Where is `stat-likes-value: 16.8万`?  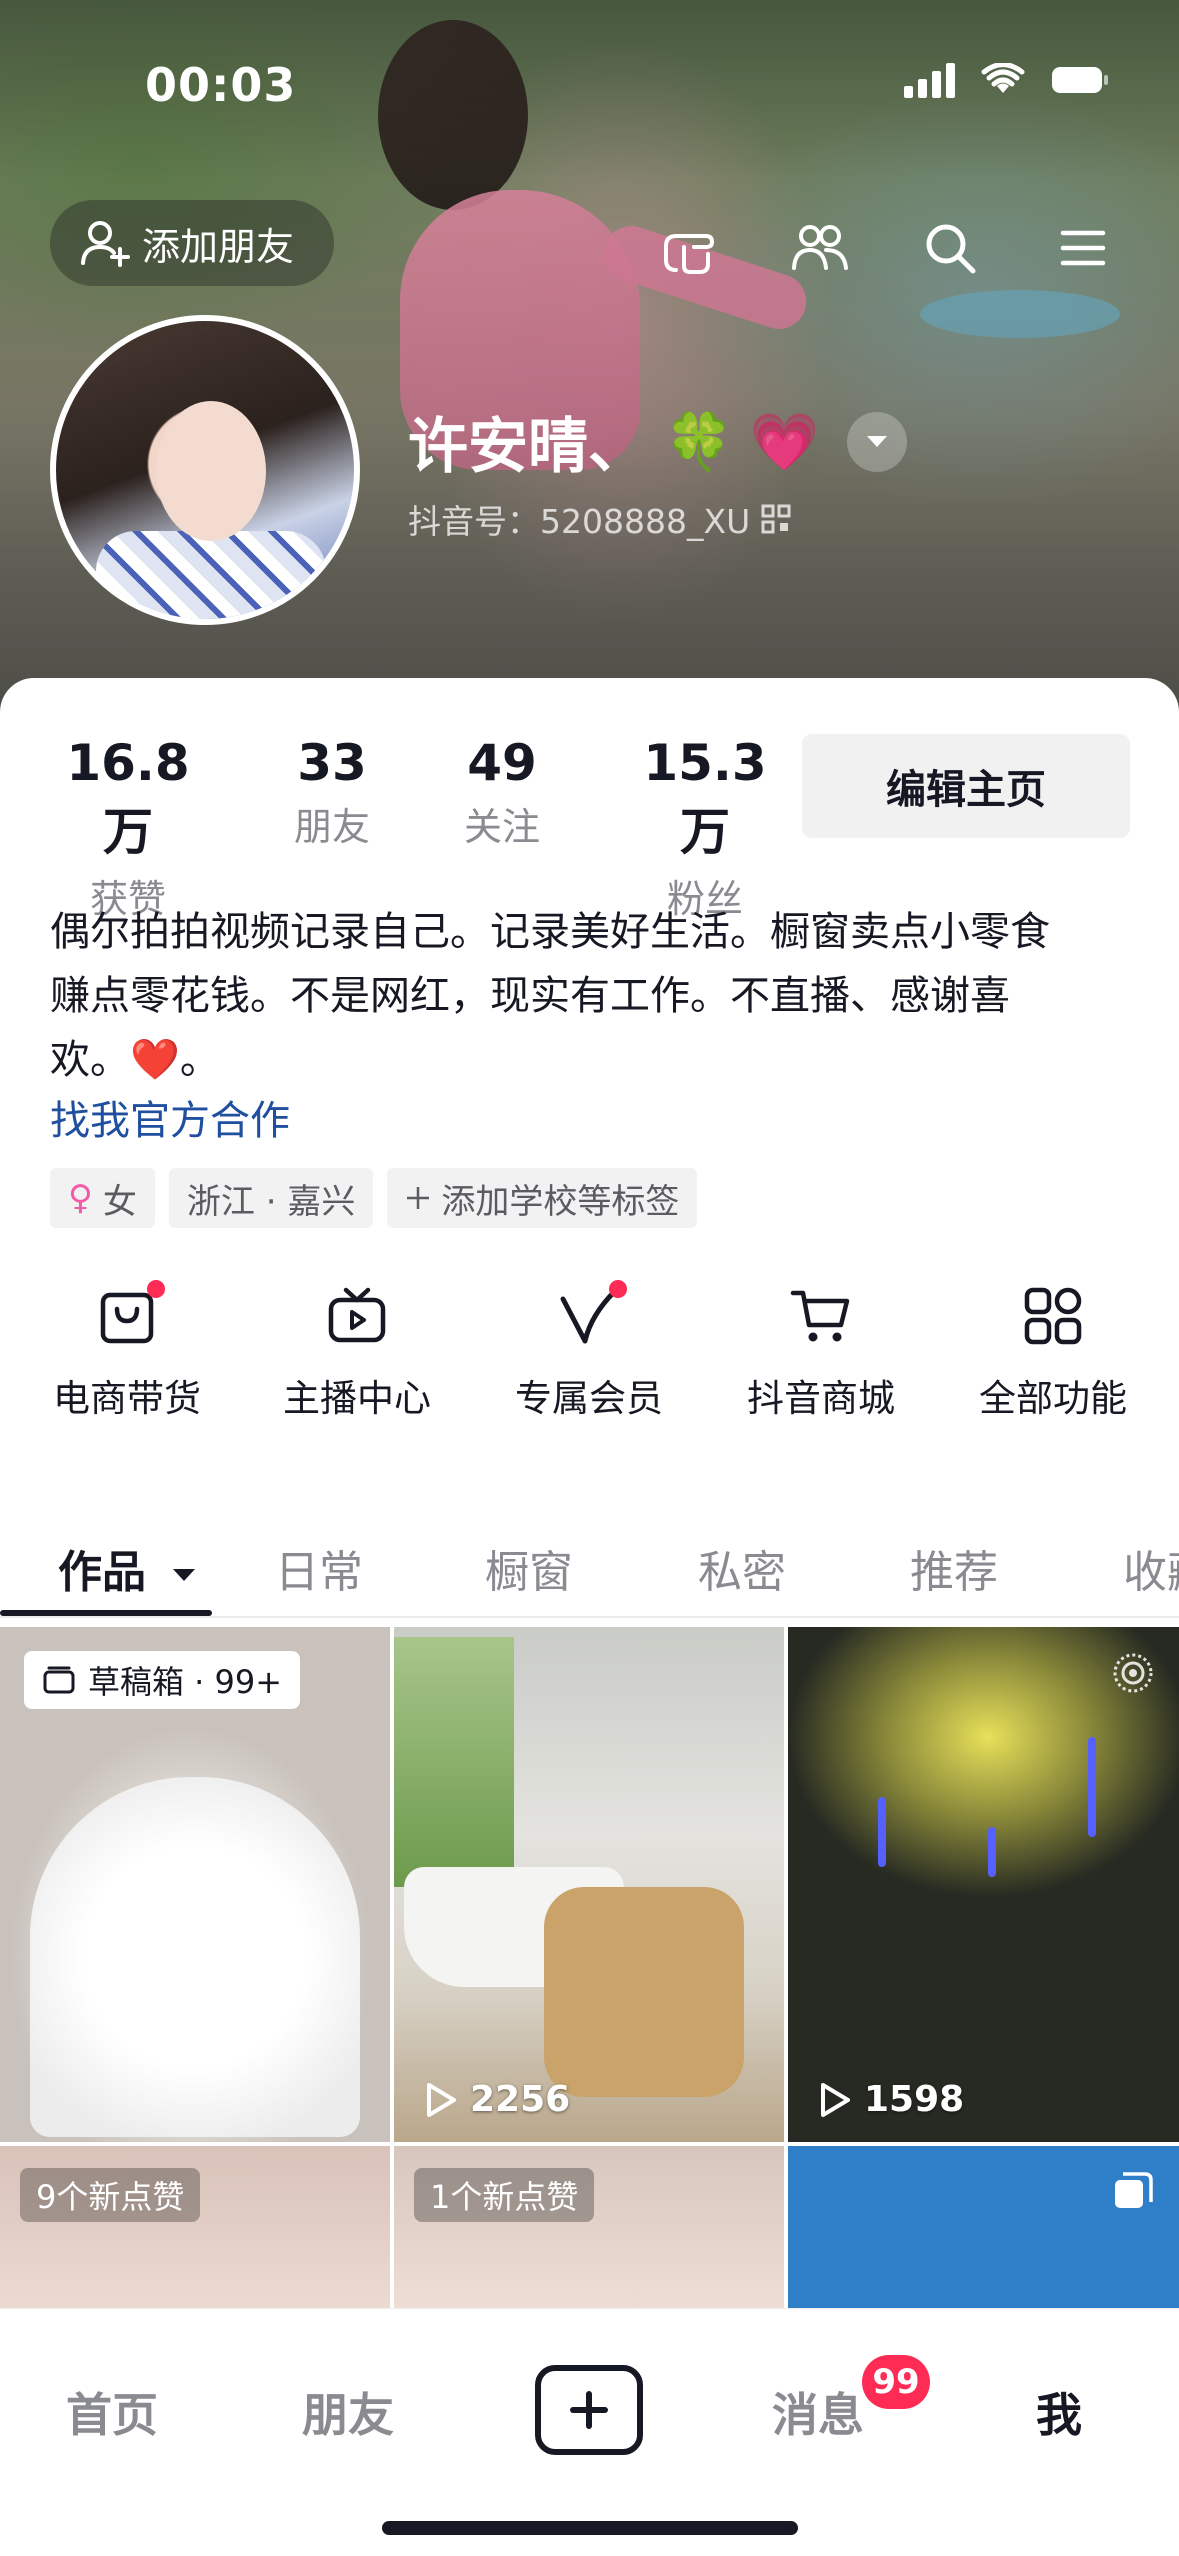 stat-likes-value: 16.8万 is located at coordinates (128, 797).